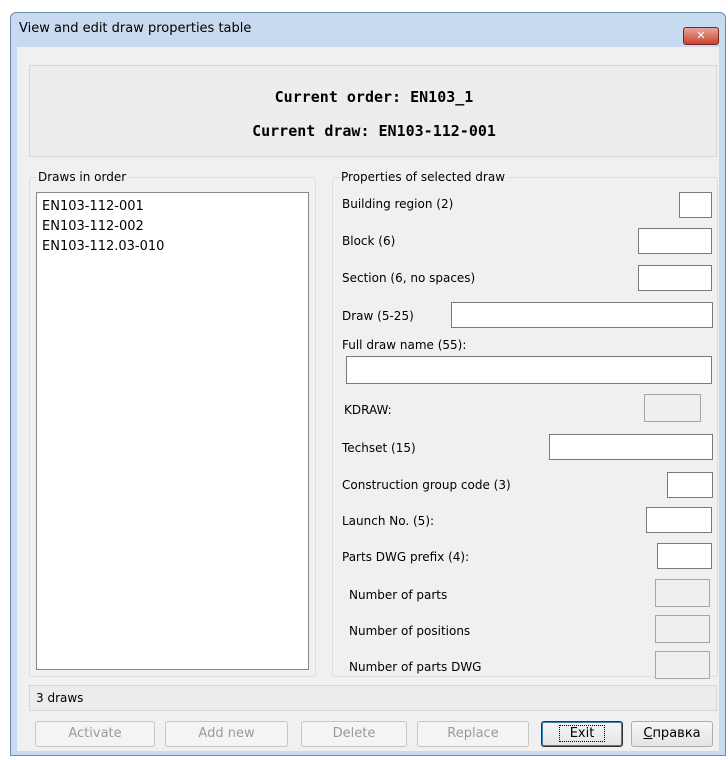 The width and height of the screenshot is (728, 760). I want to click on building-region-field, so click(695, 205).